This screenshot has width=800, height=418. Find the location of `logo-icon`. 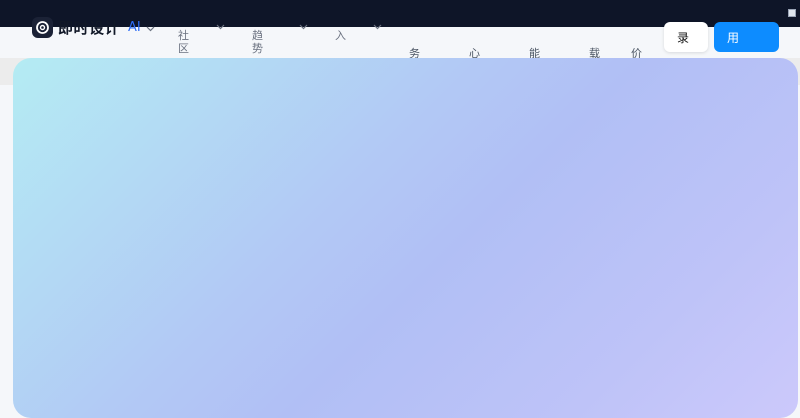

logo-icon is located at coordinates (42, 27).